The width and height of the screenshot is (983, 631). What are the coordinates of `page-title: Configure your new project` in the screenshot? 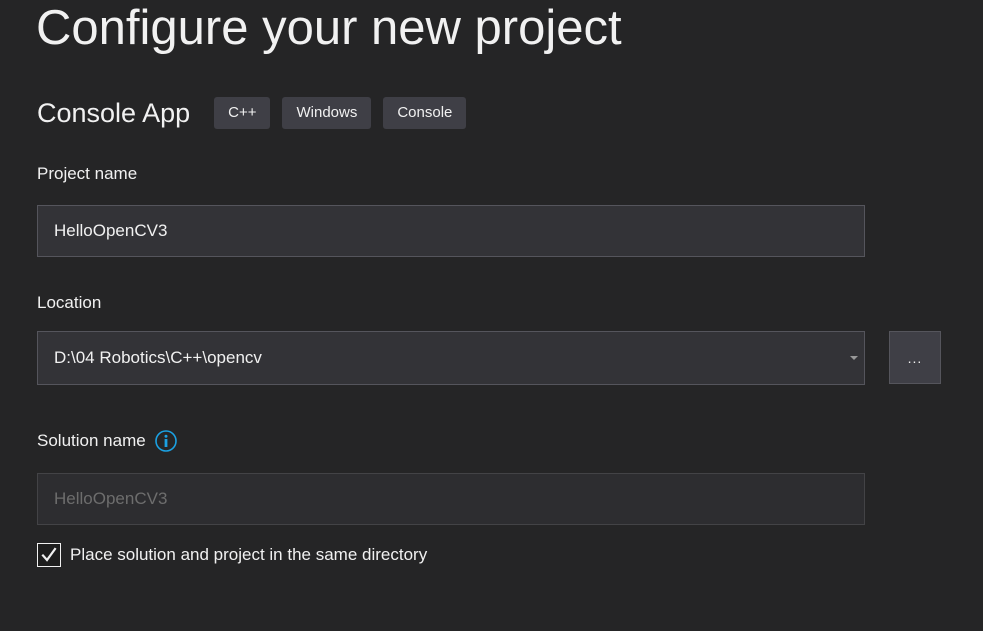 It's located at (329, 28).